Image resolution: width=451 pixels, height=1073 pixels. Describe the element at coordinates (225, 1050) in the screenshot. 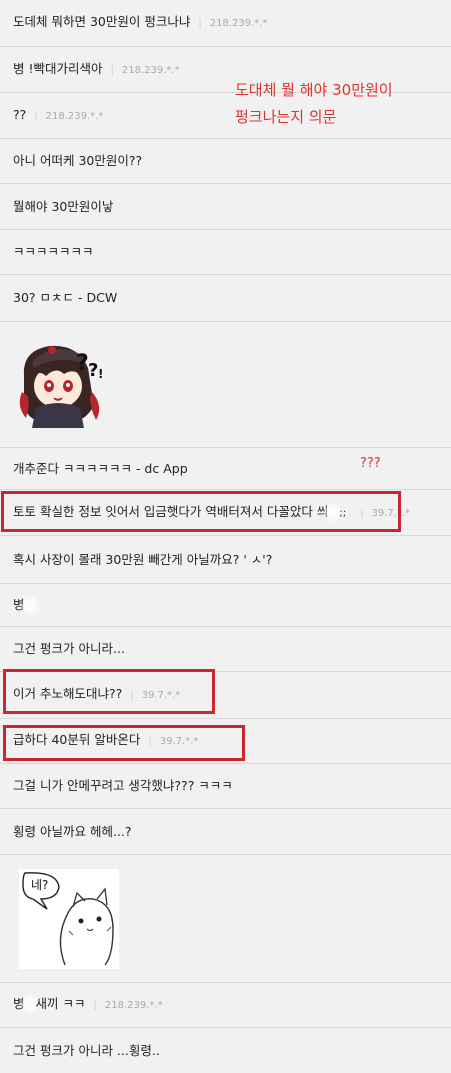

I see `comment-row: 그건 펑크가 아니라 ...횡령..` at that location.